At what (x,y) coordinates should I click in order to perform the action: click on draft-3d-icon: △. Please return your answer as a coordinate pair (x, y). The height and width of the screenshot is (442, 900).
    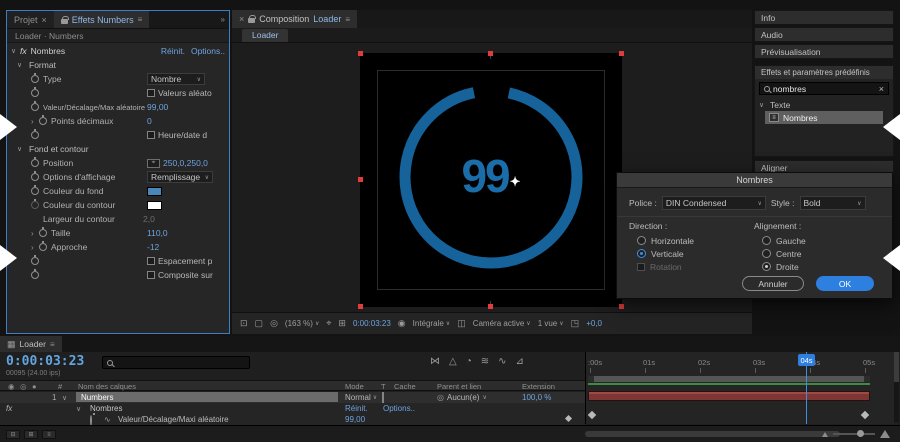
    Looking at the image, I should click on (453, 361).